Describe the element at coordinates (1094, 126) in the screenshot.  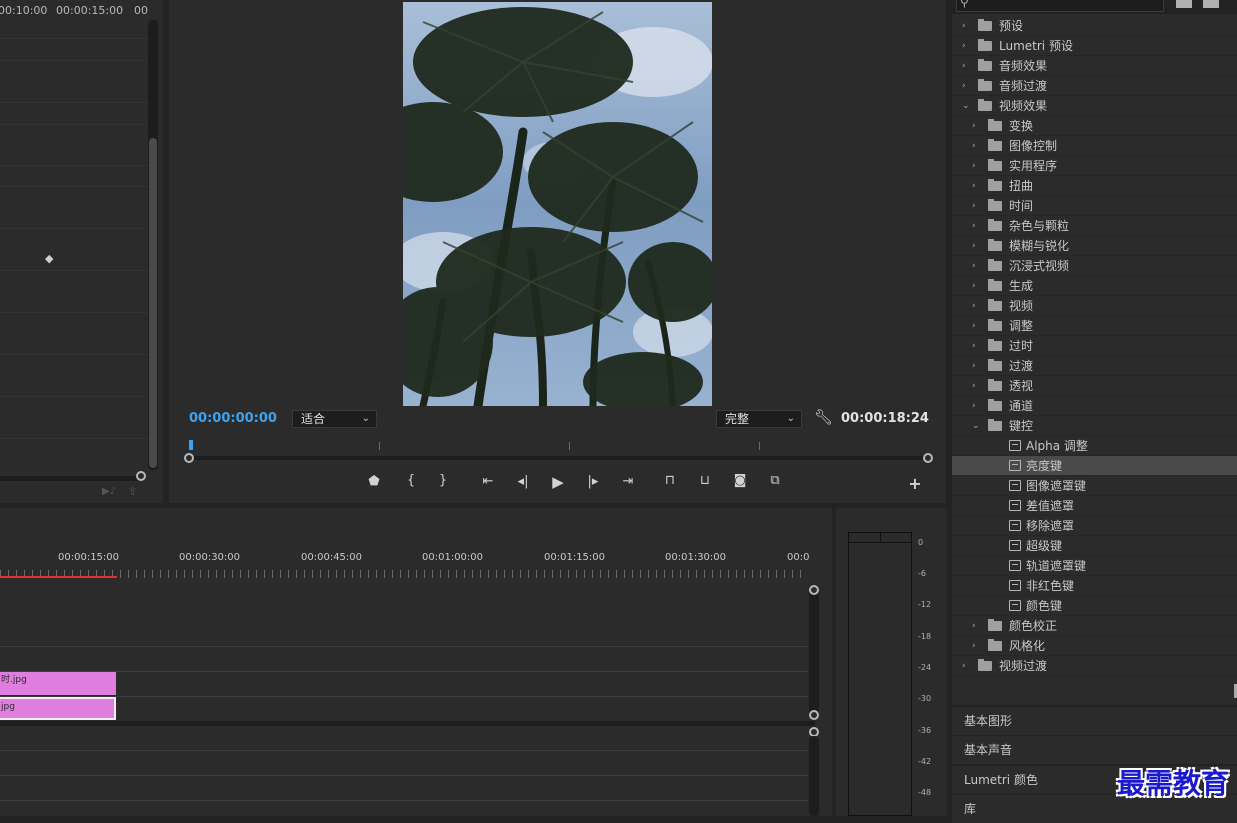
I see `effects-tree-item: ›变换` at that location.